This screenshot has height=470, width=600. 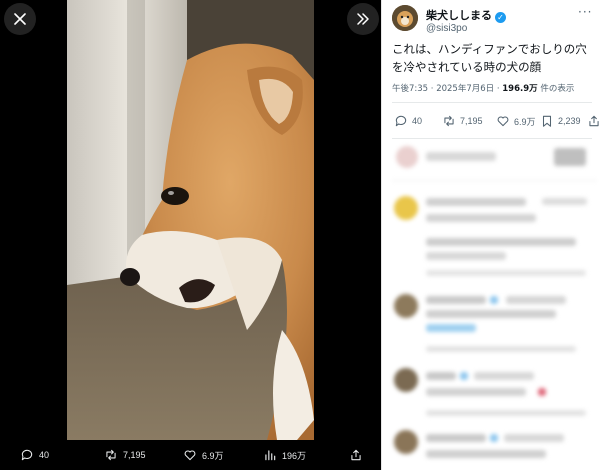 What do you see at coordinates (417, 121) in the screenshot?
I see `reply-count: 40` at bounding box center [417, 121].